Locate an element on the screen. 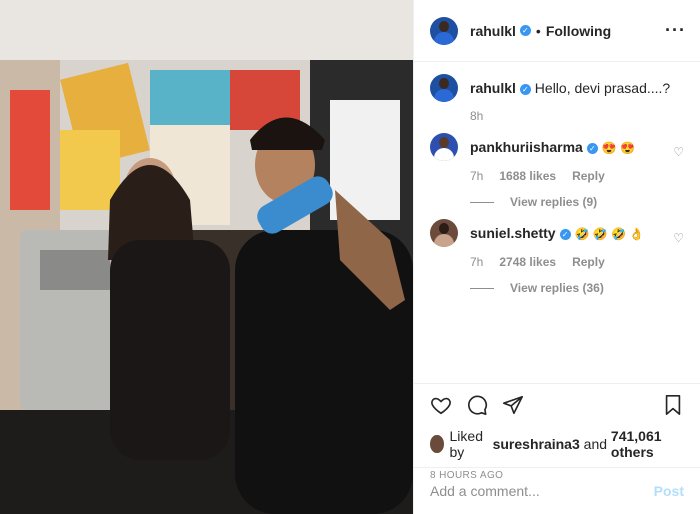  author-avatar is located at coordinates (444, 30).